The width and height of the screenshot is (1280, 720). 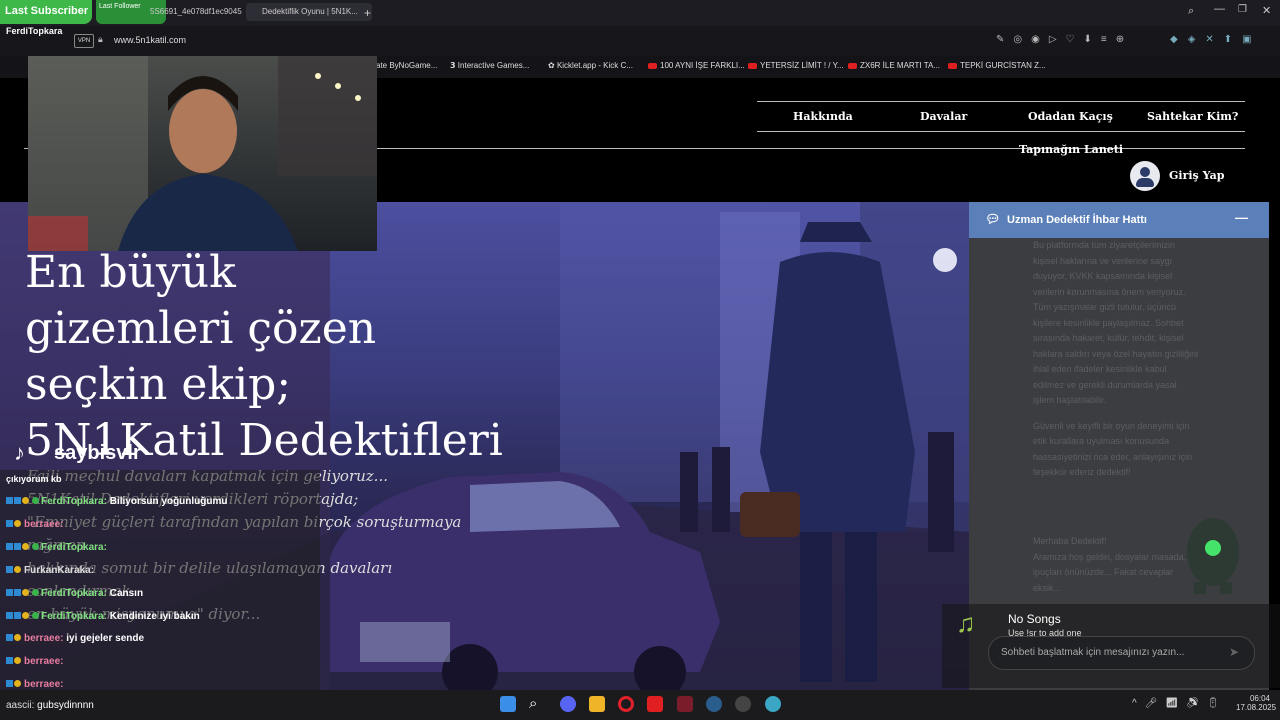 What do you see at coordinates (103, 616) in the screenshot?
I see `chat-message: FerdiTopkara: Kendinize iyi bakın` at bounding box center [103, 616].